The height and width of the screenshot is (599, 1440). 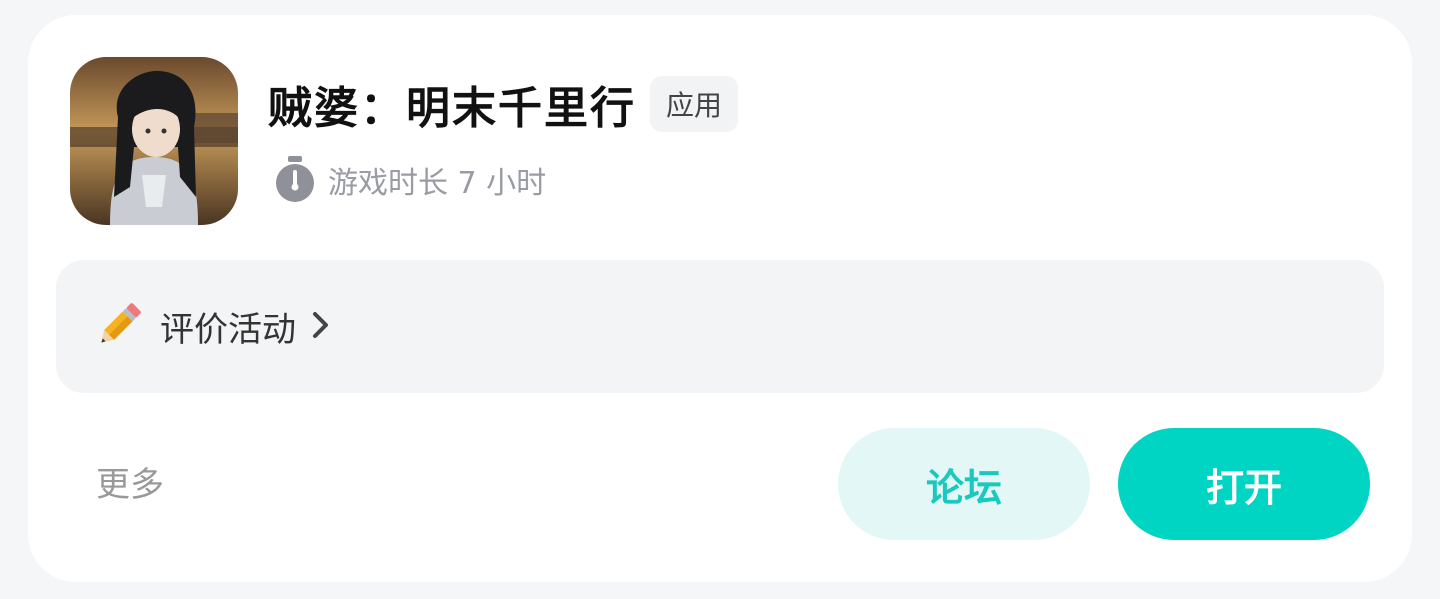 What do you see at coordinates (119, 327) in the screenshot?
I see `pencil-icon` at bounding box center [119, 327].